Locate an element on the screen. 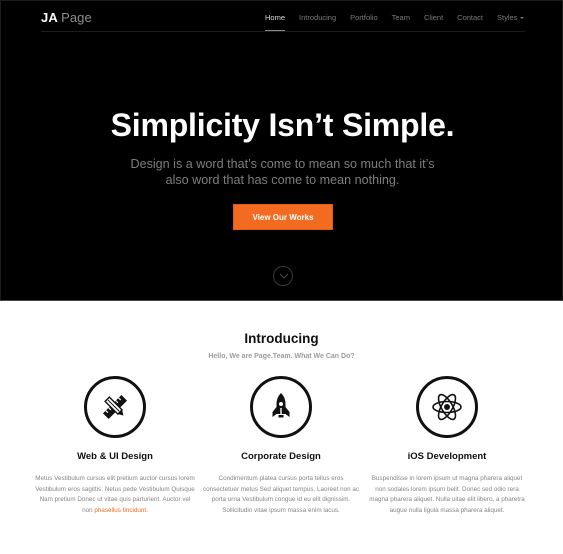 Image resolution: width=563 pixels, height=554 pixels. logo-primary: JA is located at coordinates (49, 17).